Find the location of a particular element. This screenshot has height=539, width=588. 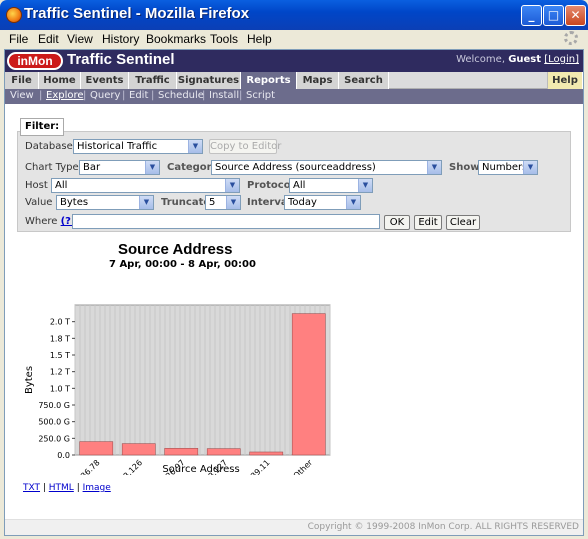

tab-maps: Maps is located at coordinates (318, 80).